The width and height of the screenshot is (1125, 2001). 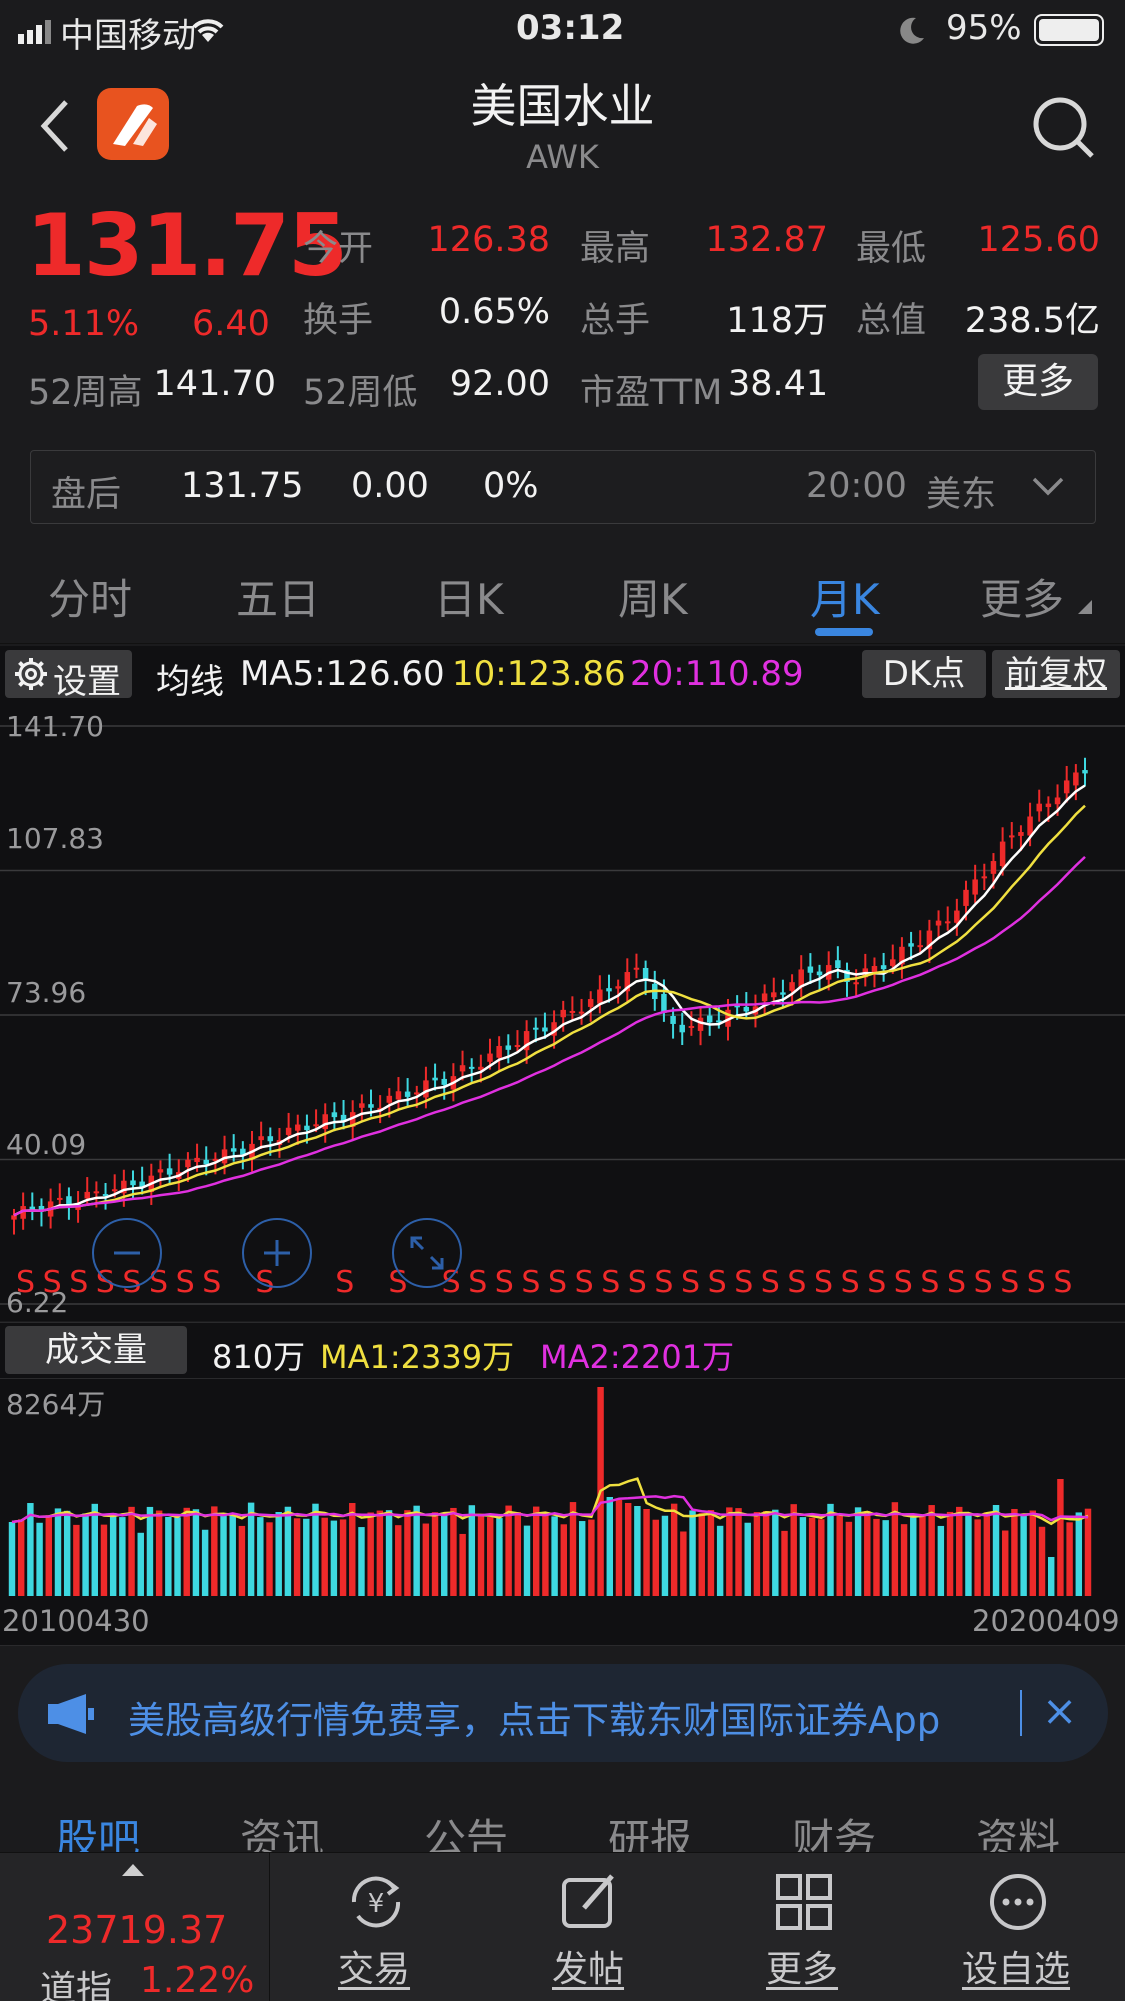 What do you see at coordinates (802, 1966) in the screenshot?
I see `more-label: 更多` at bounding box center [802, 1966].